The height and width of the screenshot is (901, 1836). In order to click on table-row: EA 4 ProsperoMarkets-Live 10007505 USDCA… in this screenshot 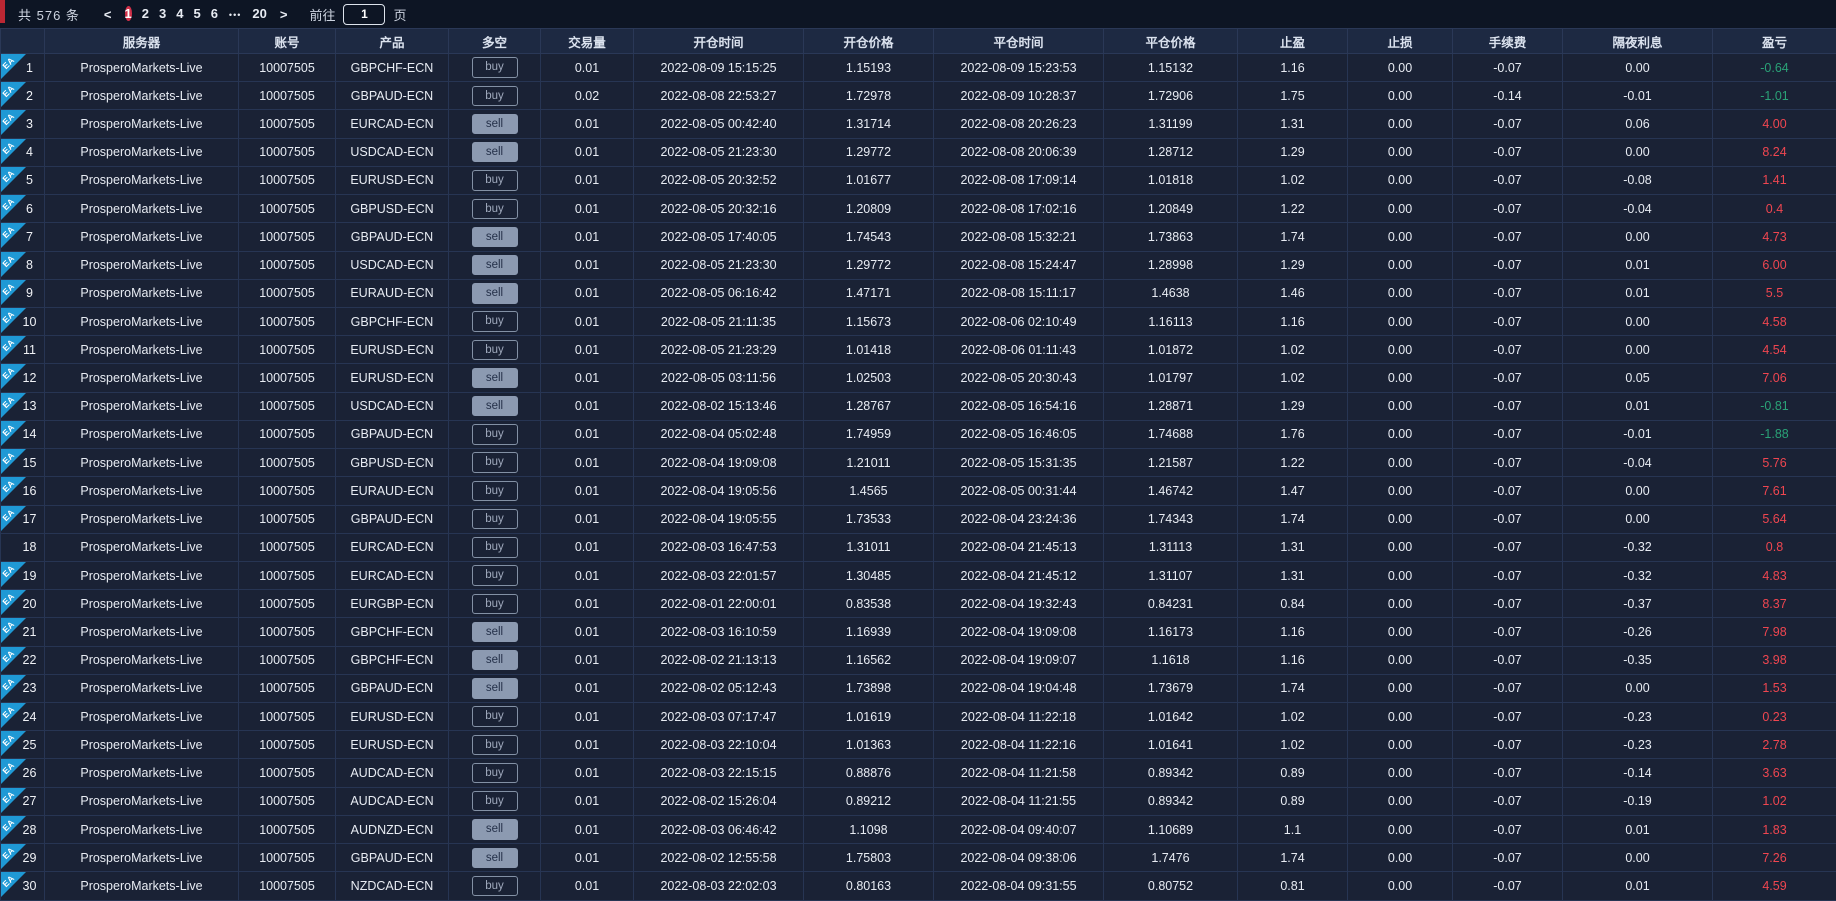, I will do `click(918, 152)`.